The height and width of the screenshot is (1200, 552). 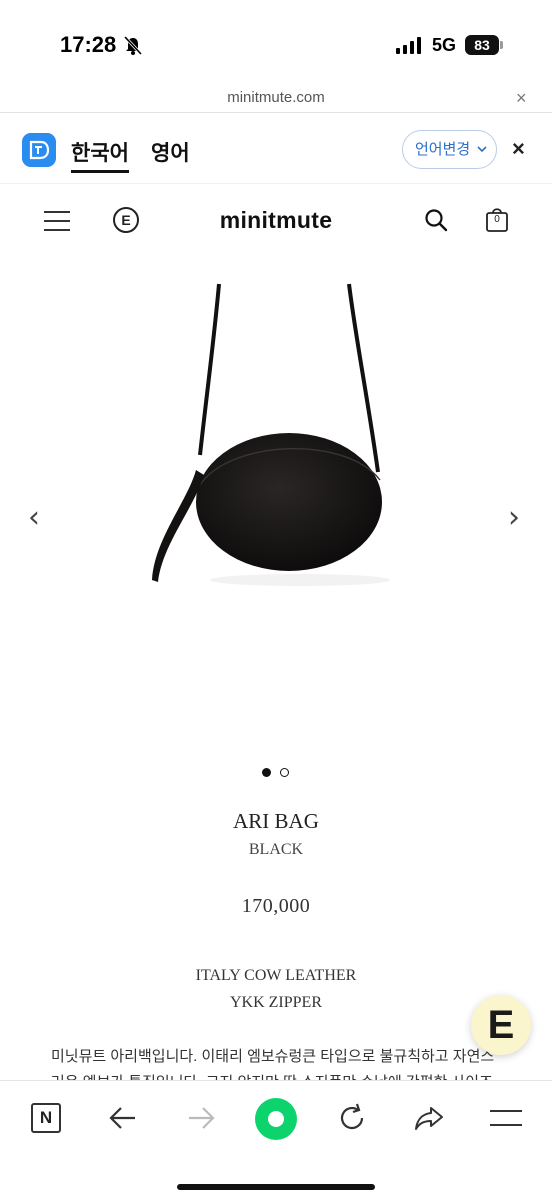 I want to click on change-language-button: 언어변경, so click(x=449, y=149).